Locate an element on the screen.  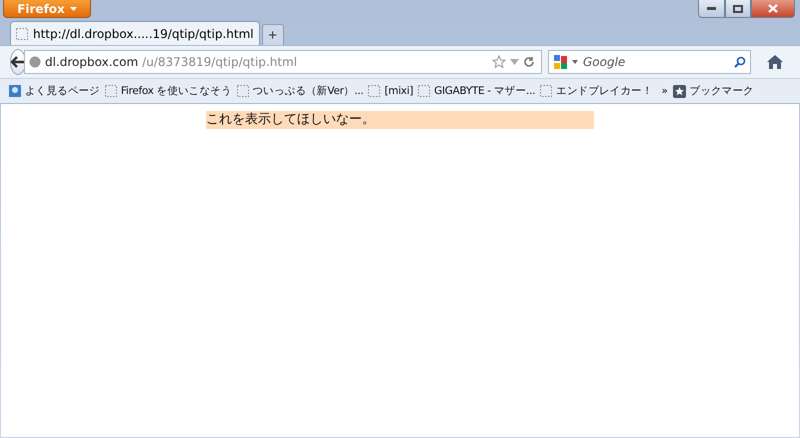
maximize-icon is located at coordinates (738, 8).